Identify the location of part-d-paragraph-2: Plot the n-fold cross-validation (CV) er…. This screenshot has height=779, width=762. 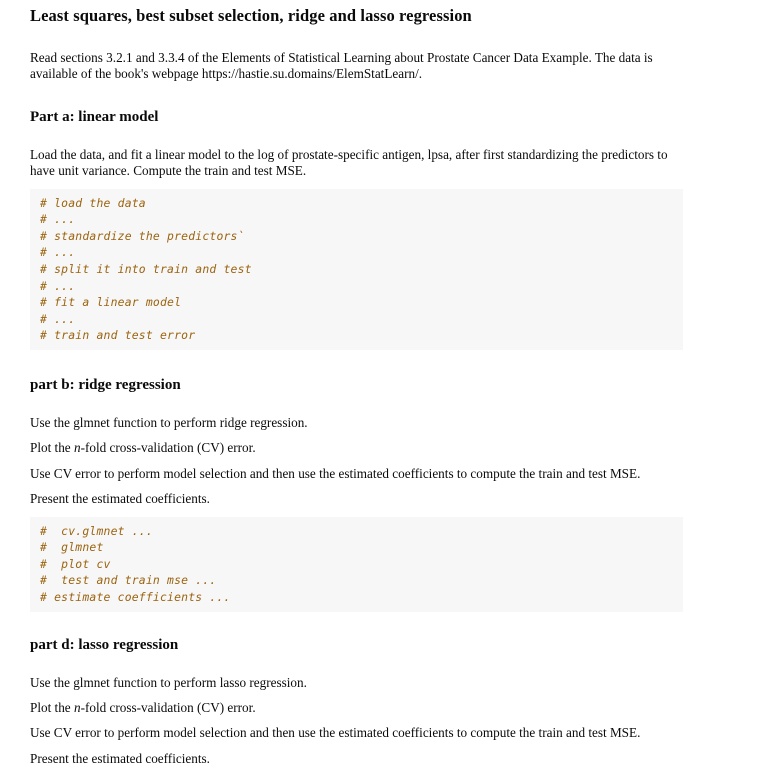
(356, 708).